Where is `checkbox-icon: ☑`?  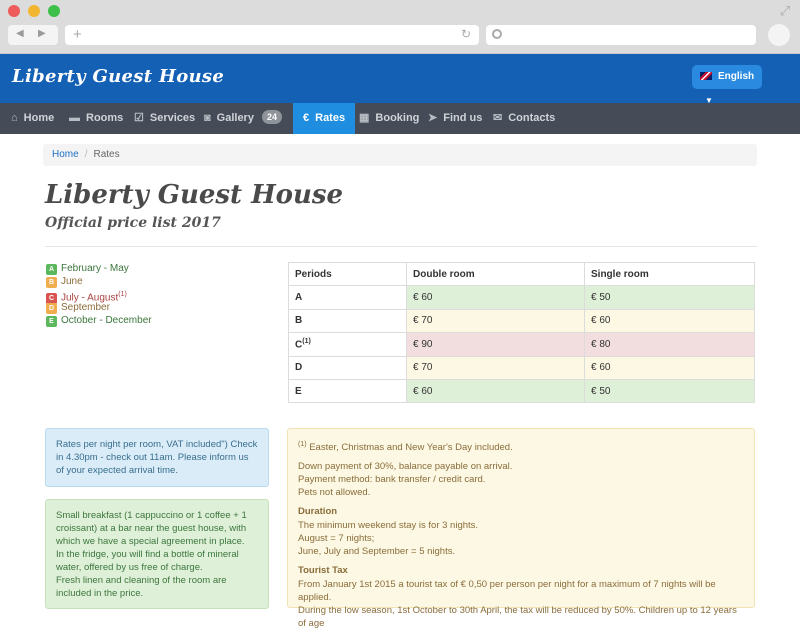
checkbox-icon: ☑ is located at coordinates (139, 118).